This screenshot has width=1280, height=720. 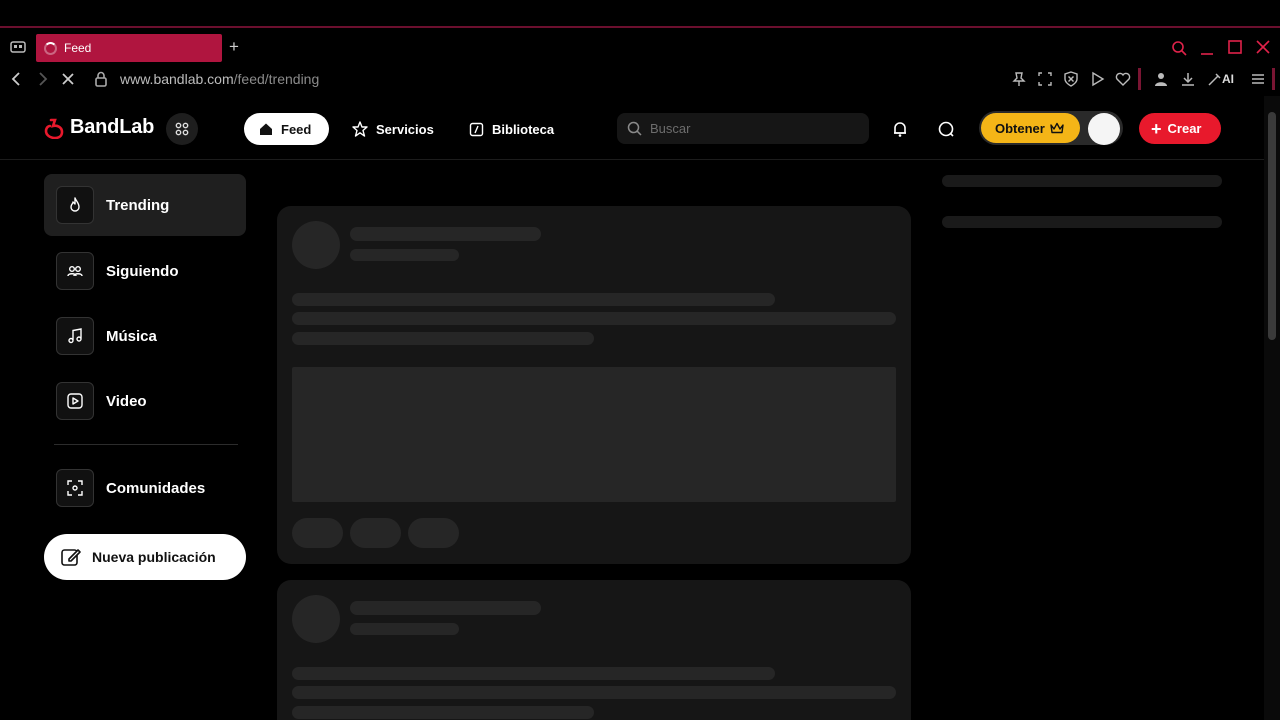 I want to click on url-field: www.bandlab.com/feed/trending, so click(x=219, y=79).